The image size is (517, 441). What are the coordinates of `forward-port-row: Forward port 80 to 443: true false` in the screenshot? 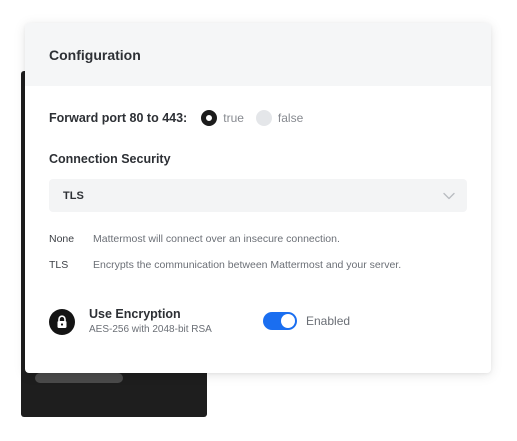 It's located at (182, 118).